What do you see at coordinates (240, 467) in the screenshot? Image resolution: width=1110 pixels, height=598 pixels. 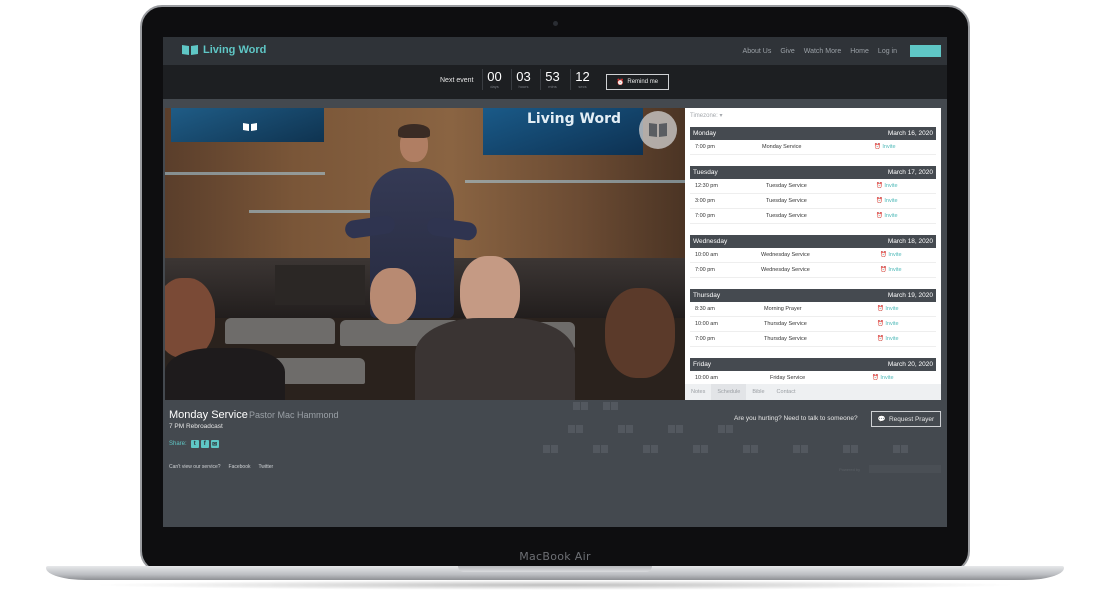 I see `facebook-link: Facebook` at bounding box center [240, 467].